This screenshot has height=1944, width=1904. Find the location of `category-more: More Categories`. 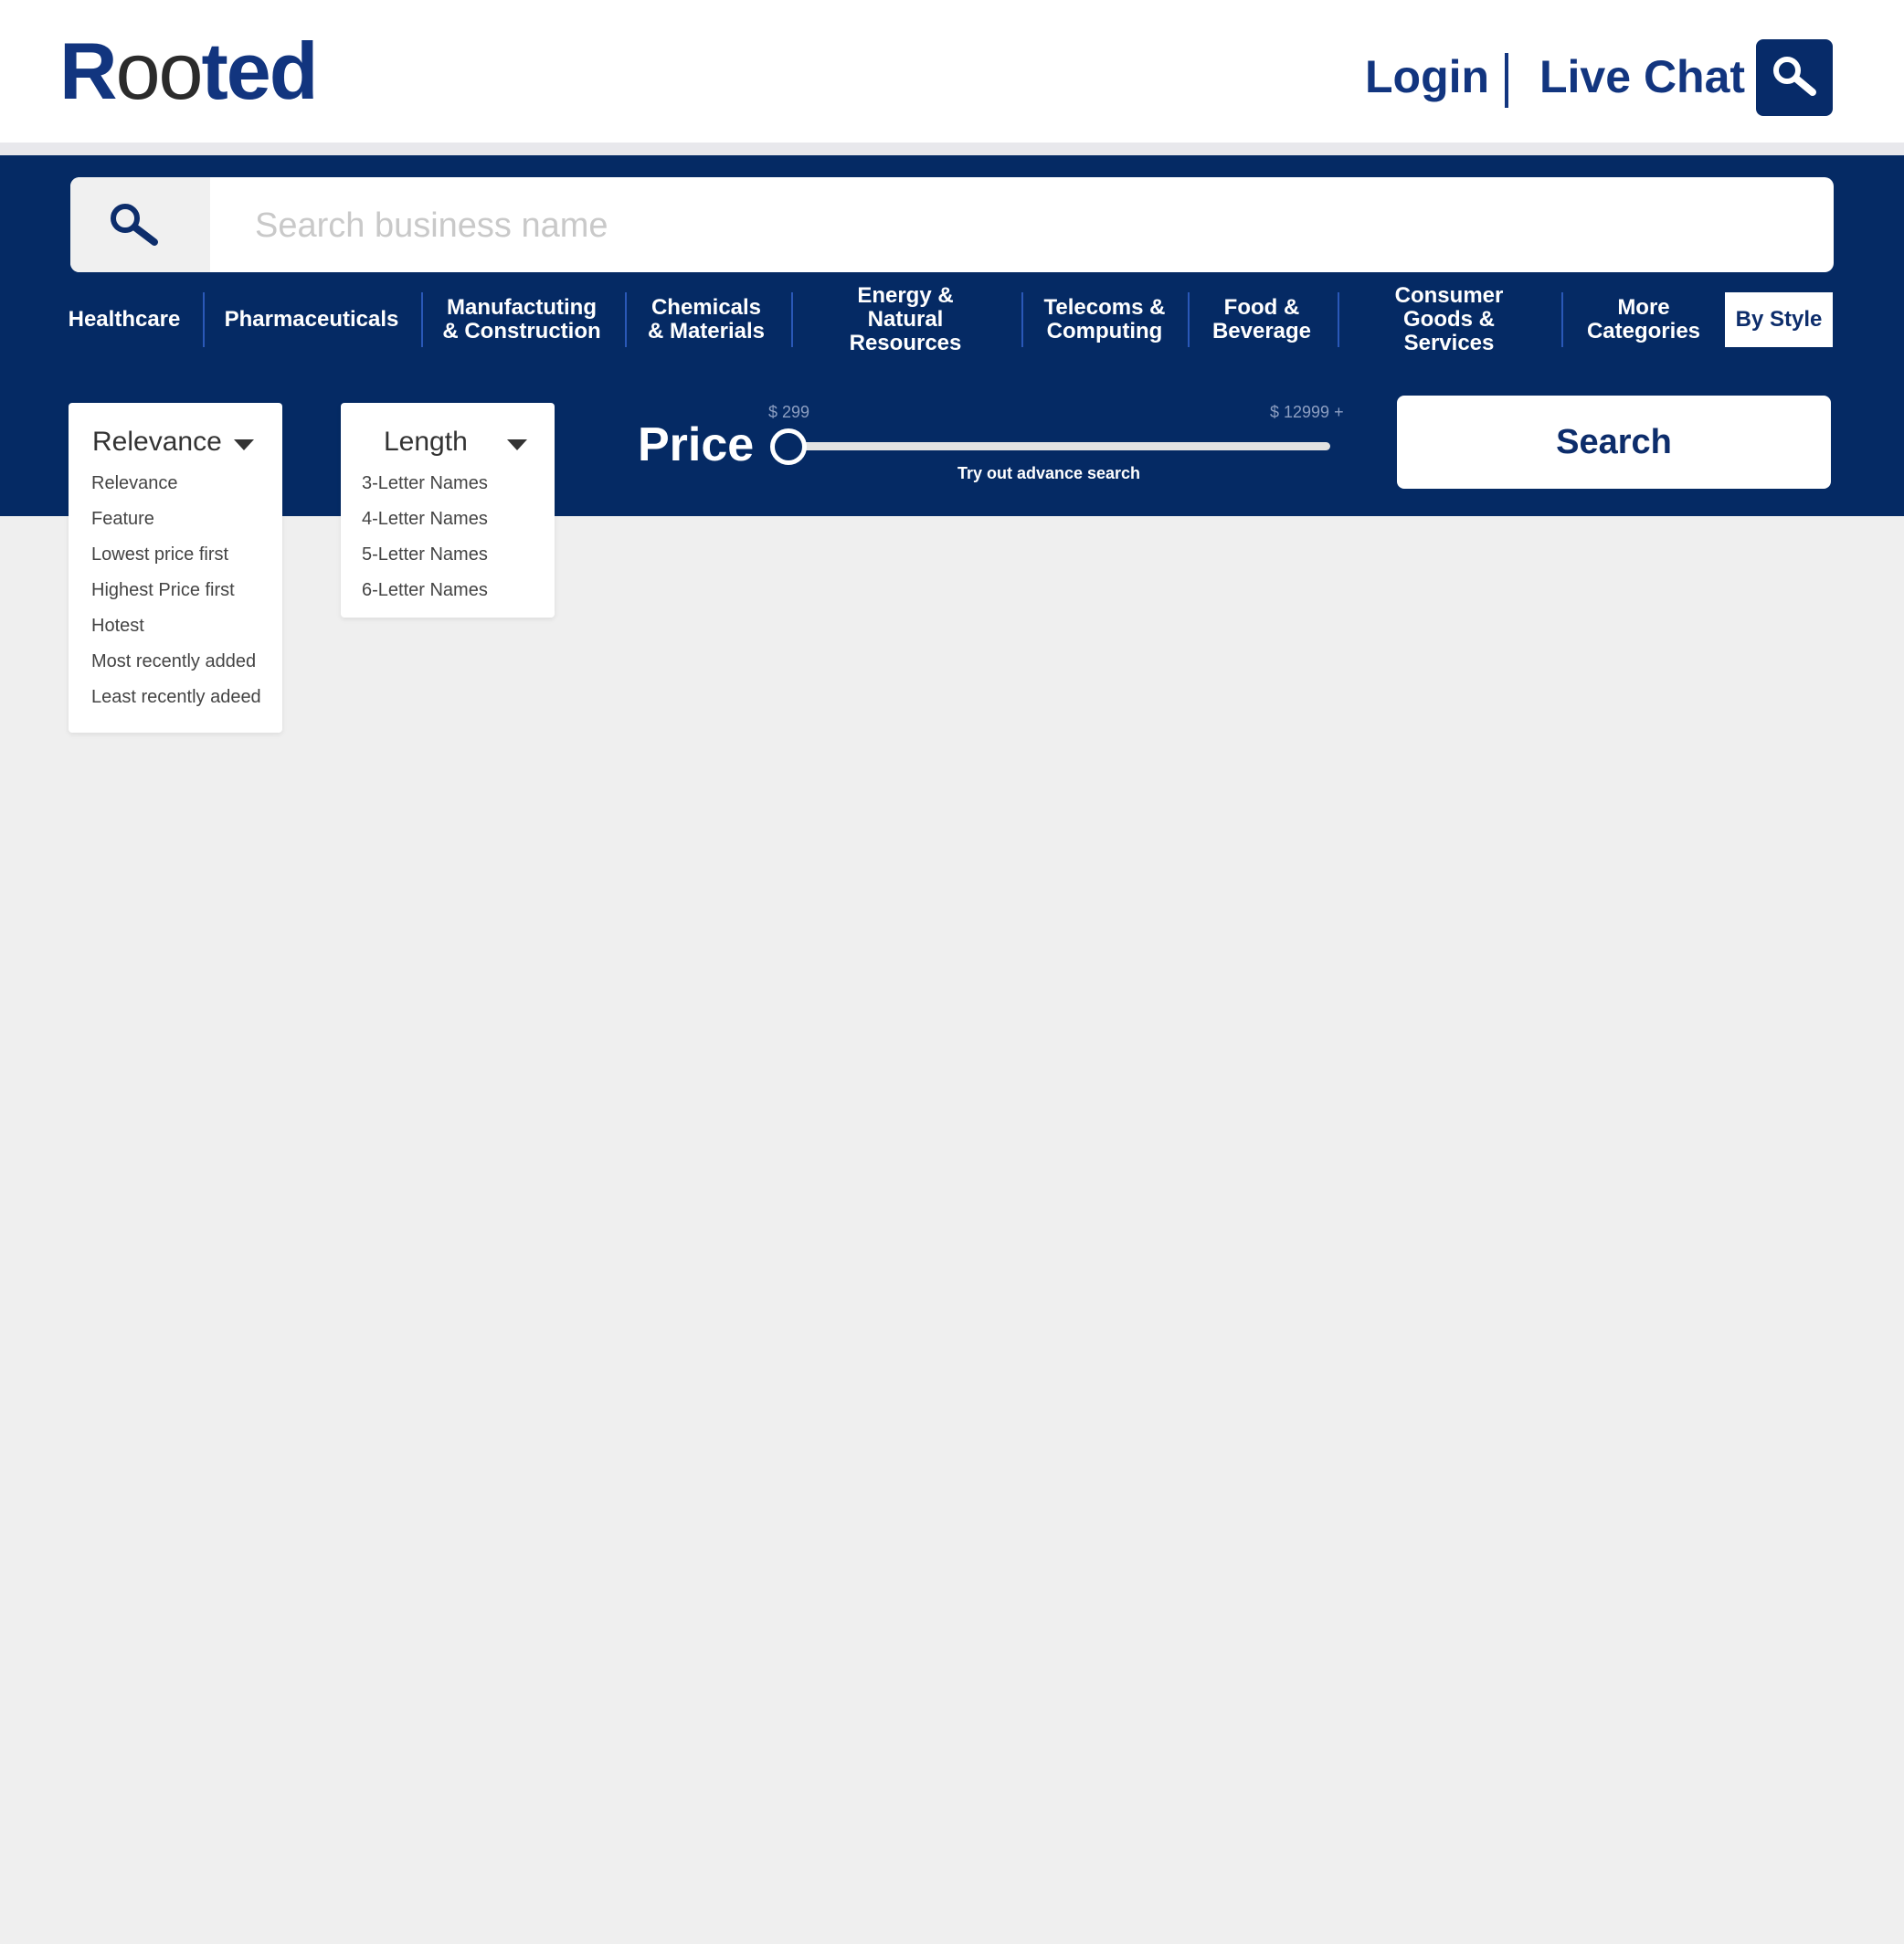

category-more: More Categories is located at coordinates (1644, 319).